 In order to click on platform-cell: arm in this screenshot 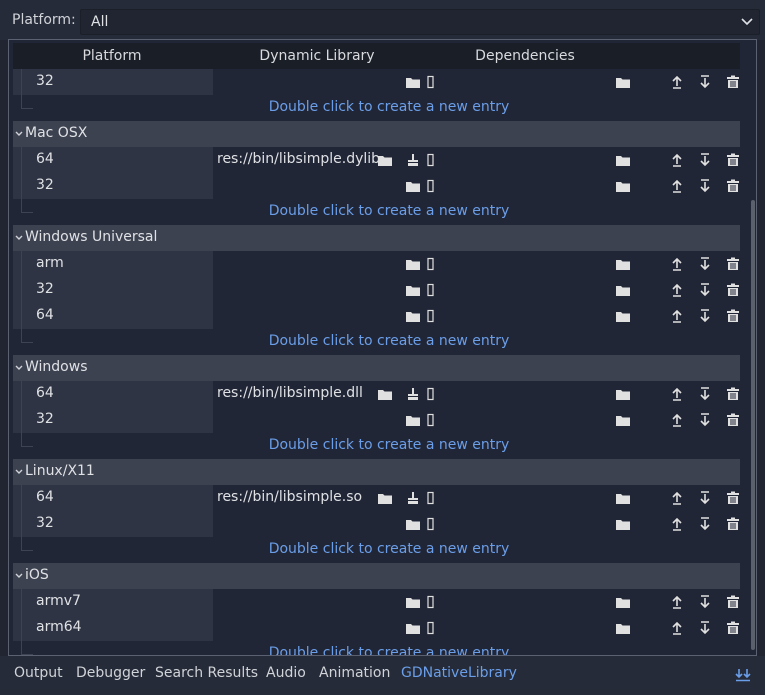, I will do `click(113, 264)`.